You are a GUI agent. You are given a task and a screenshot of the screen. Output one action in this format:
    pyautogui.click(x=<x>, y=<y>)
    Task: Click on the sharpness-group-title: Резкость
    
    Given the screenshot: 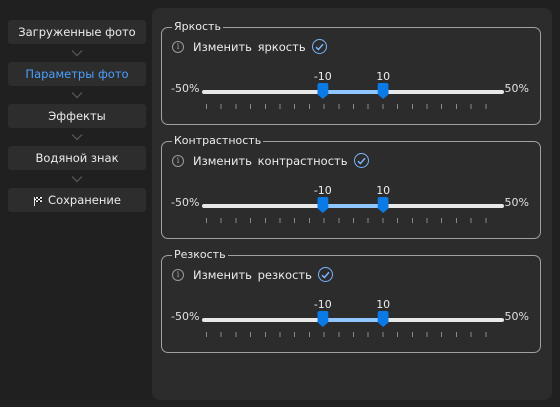 What is the action you would take?
    pyautogui.click(x=200, y=255)
    